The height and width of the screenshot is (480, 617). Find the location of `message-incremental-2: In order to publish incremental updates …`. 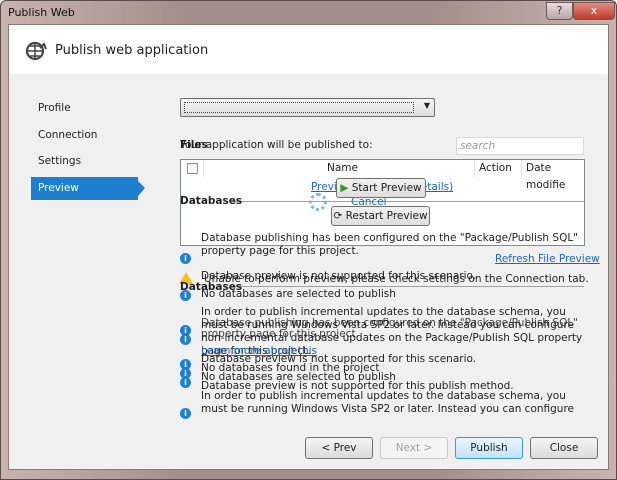

message-incremental-2: In order to publish incremental updates … is located at coordinates (388, 402).